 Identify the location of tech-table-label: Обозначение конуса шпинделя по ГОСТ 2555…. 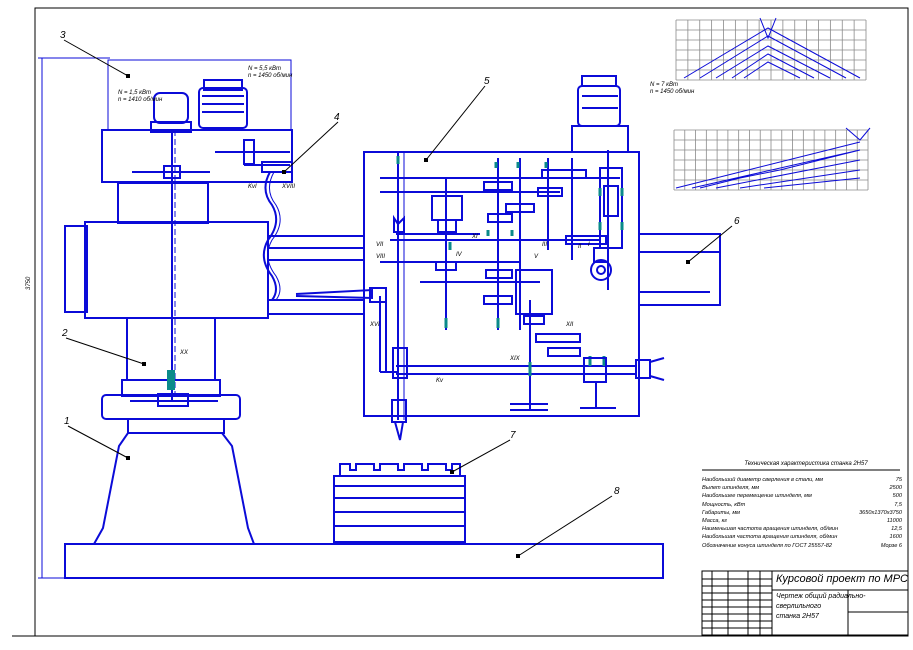
(767, 545).